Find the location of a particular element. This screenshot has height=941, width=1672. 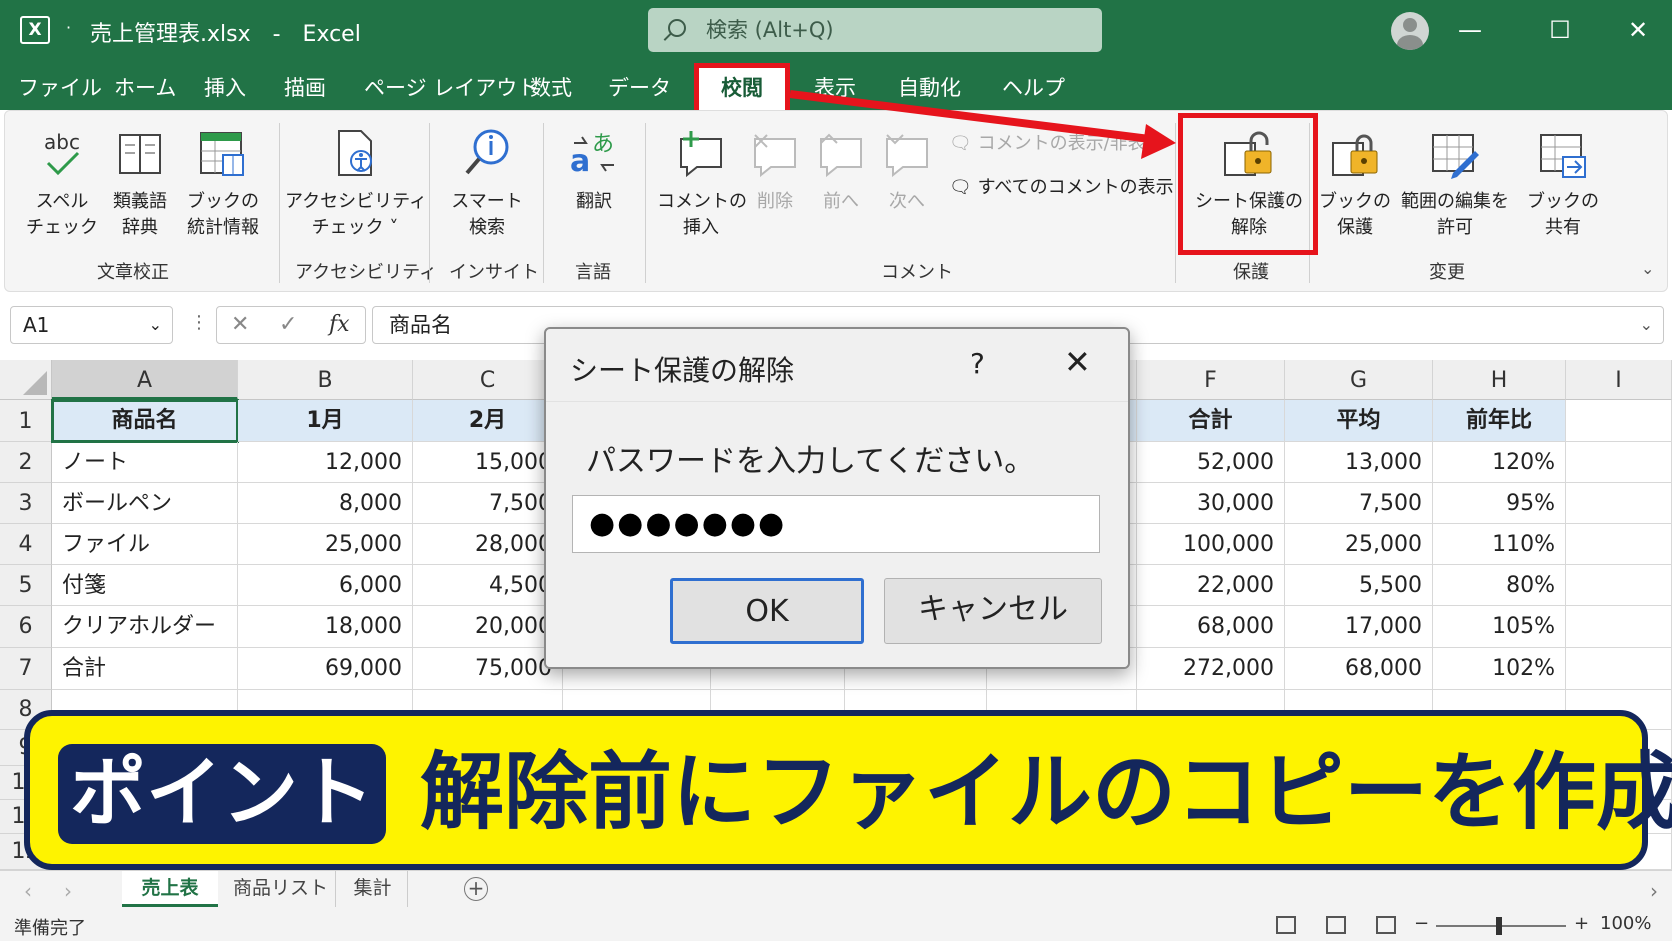

column-header: B is located at coordinates (325, 380).